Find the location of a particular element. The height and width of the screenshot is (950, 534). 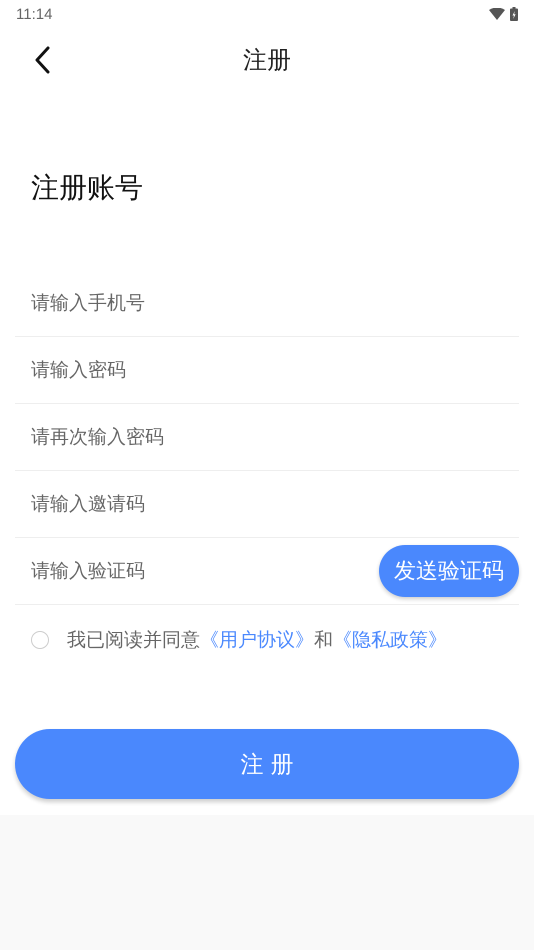

agreement-link: 《用户协议》 is located at coordinates (257, 640).